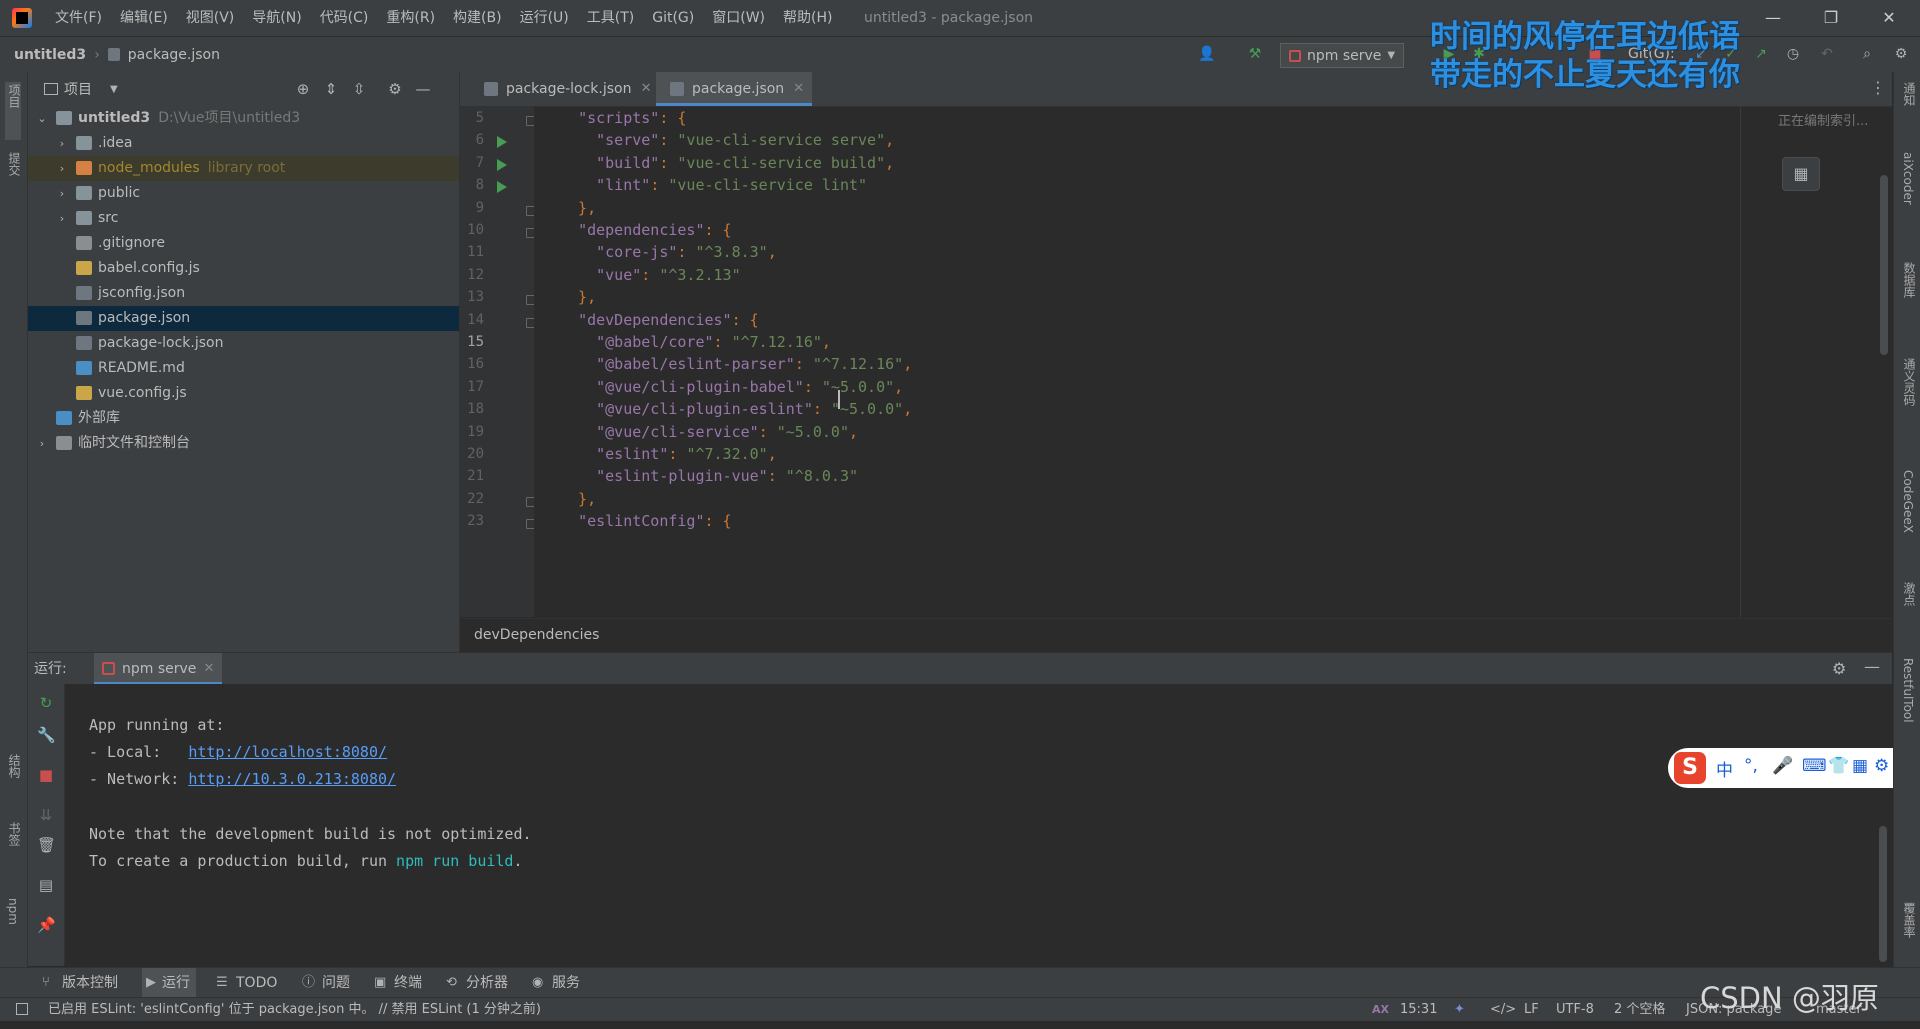 The height and width of the screenshot is (1029, 1920). Describe the element at coordinates (243, 268) in the screenshot. I see `tree-item: babel.config.js` at that location.